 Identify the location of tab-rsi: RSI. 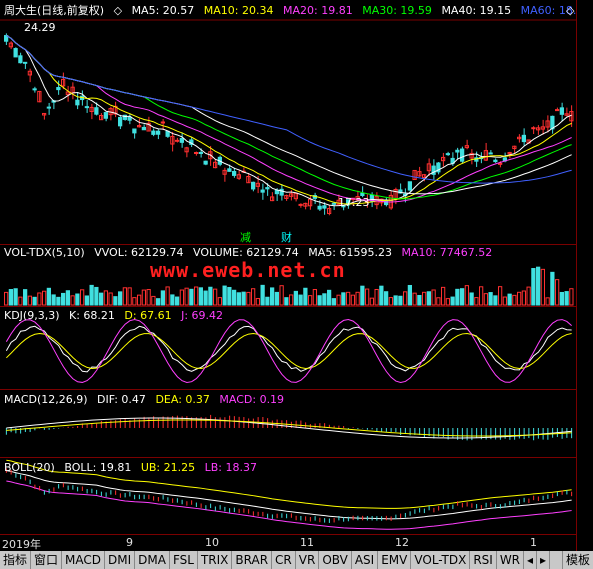
(483, 560).